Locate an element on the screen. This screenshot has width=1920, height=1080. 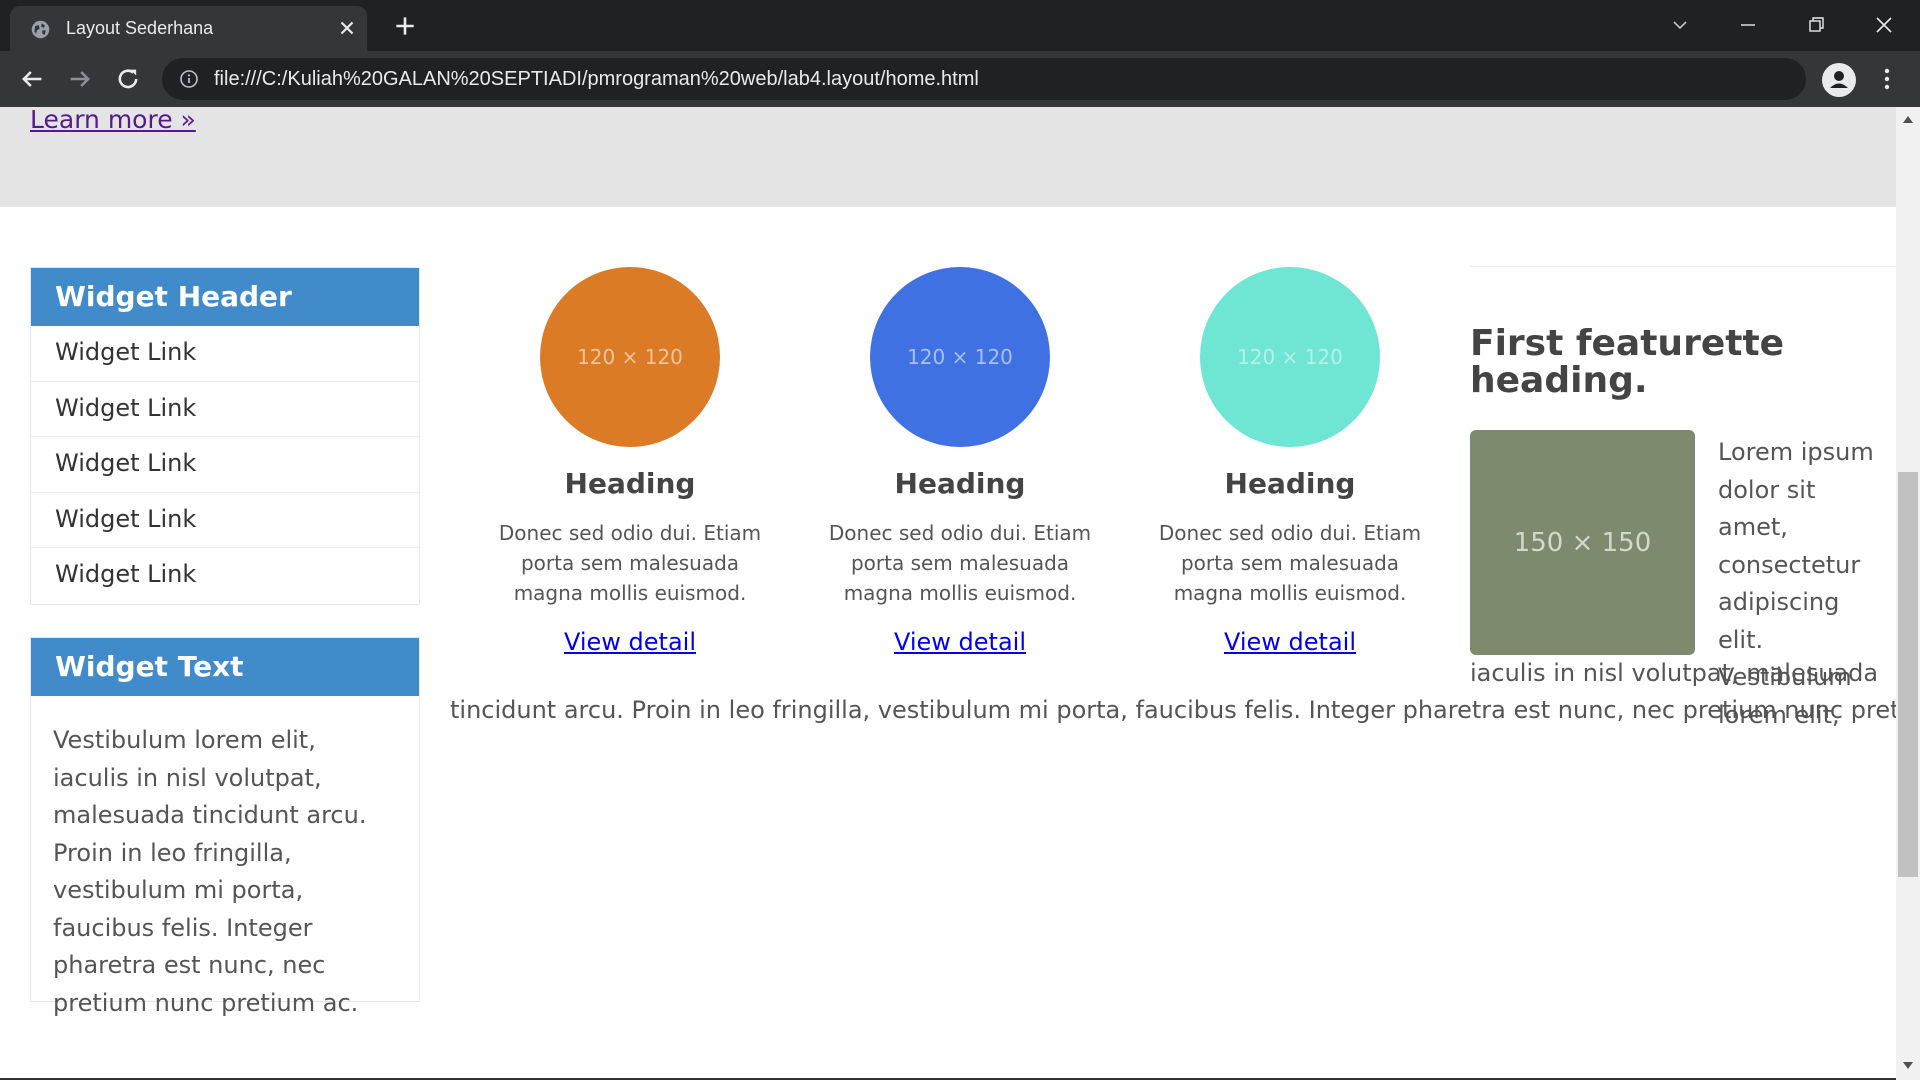
featurette-heading: First featurette heading. is located at coordinates (1627, 362).